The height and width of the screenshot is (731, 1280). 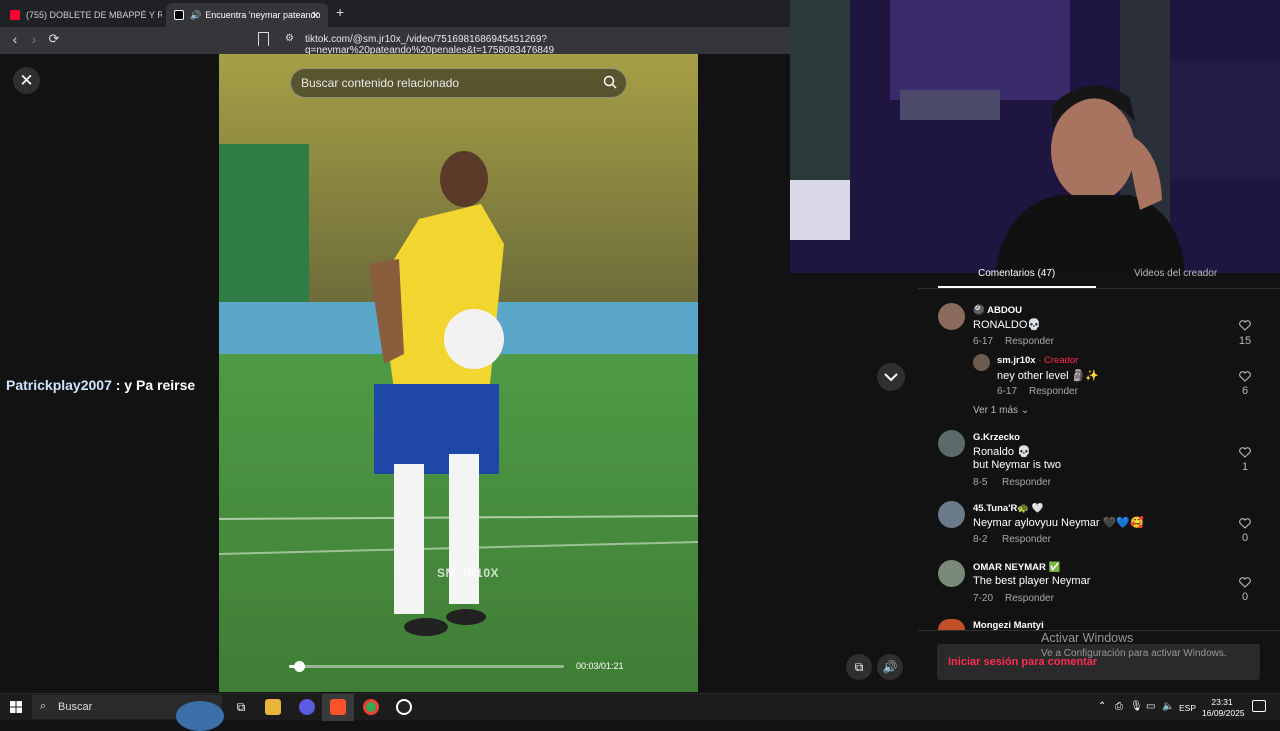 I want to click on next-video-button, so click(x=891, y=377).